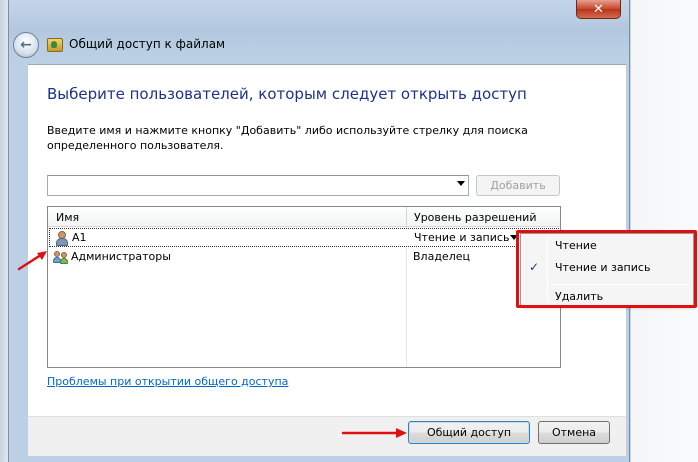 The image size is (698, 462). What do you see at coordinates (304, 217) in the screenshot?
I see `list-header: Имя Уровень разрешений` at bounding box center [304, 217].